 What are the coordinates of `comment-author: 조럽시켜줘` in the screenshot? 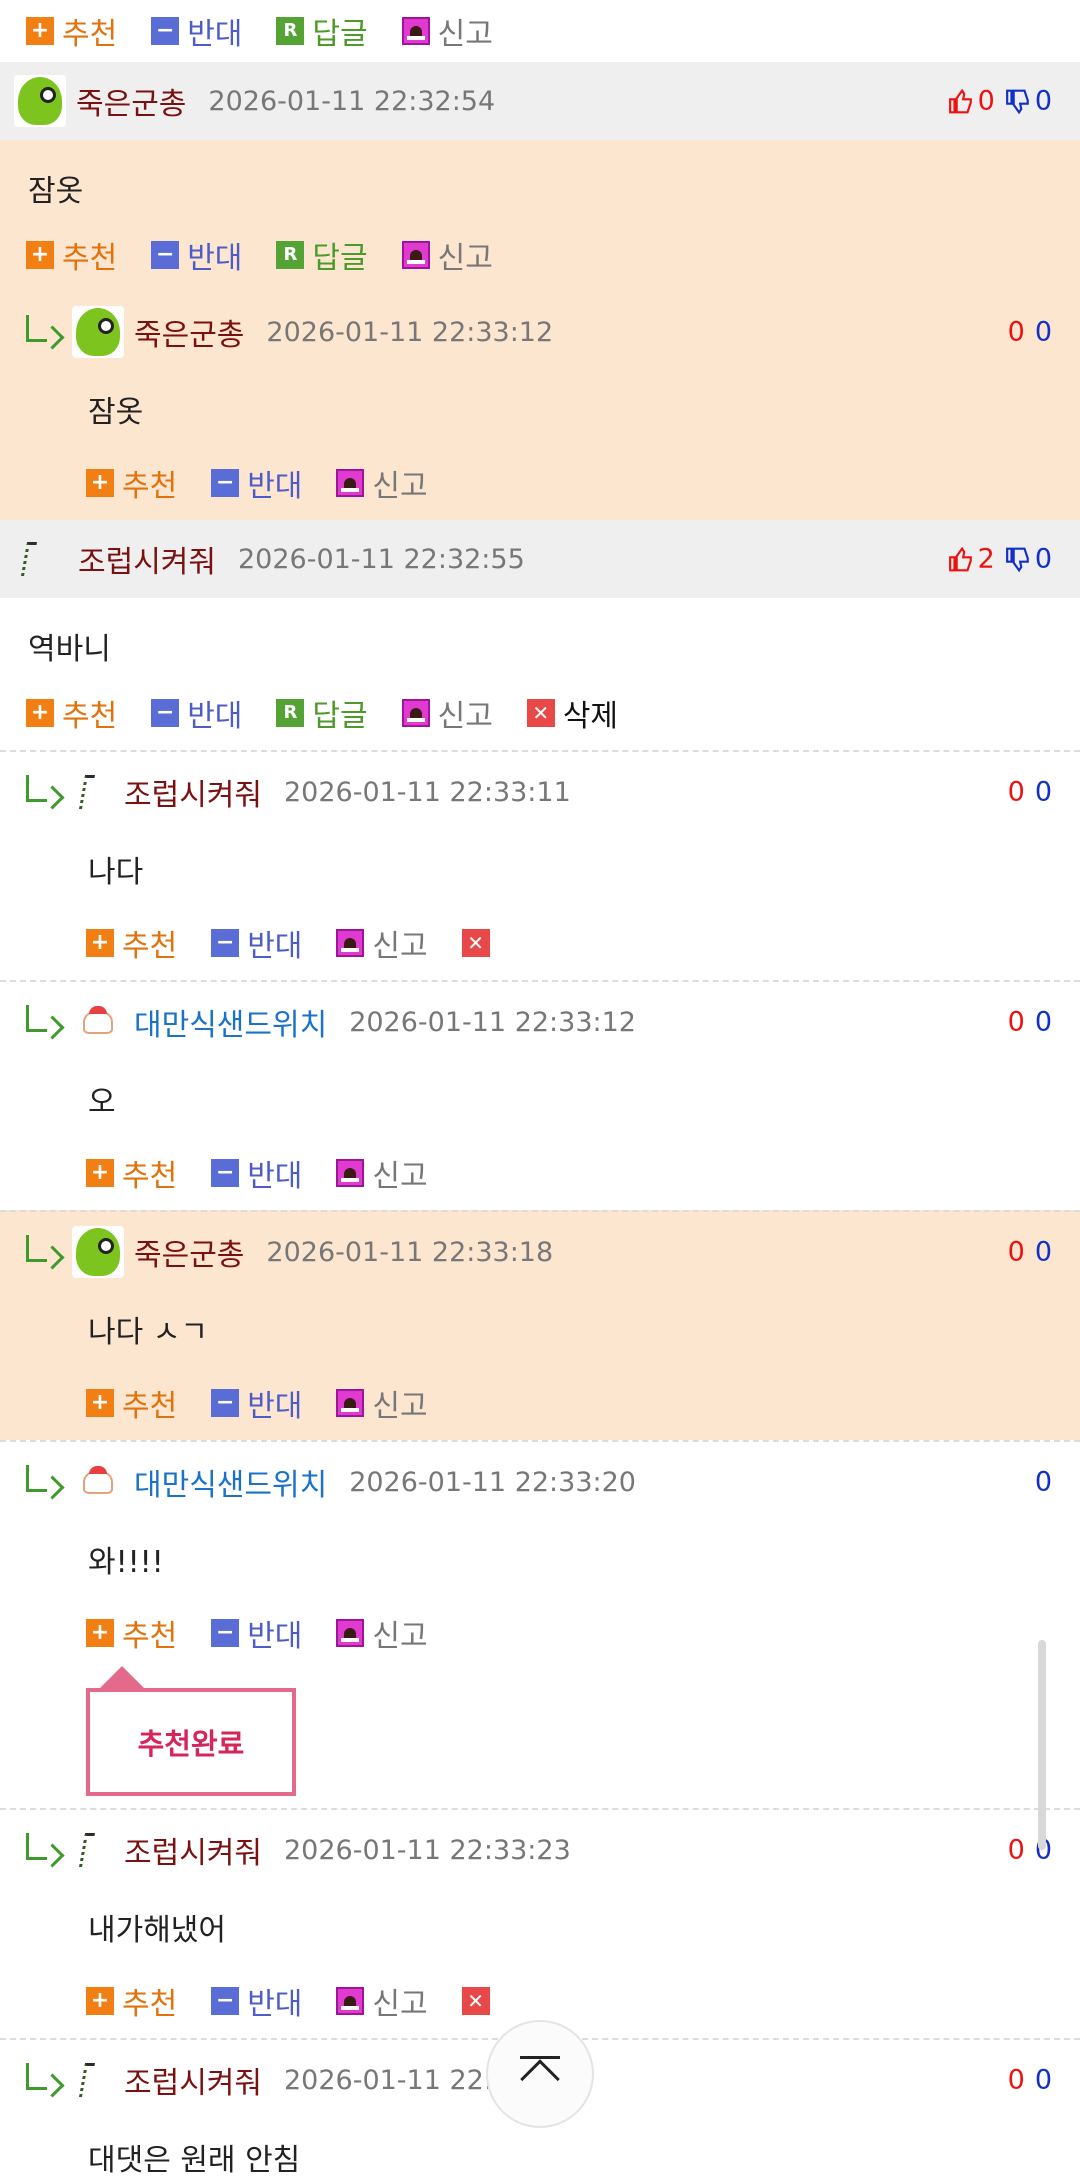 It's located at (147, 559).